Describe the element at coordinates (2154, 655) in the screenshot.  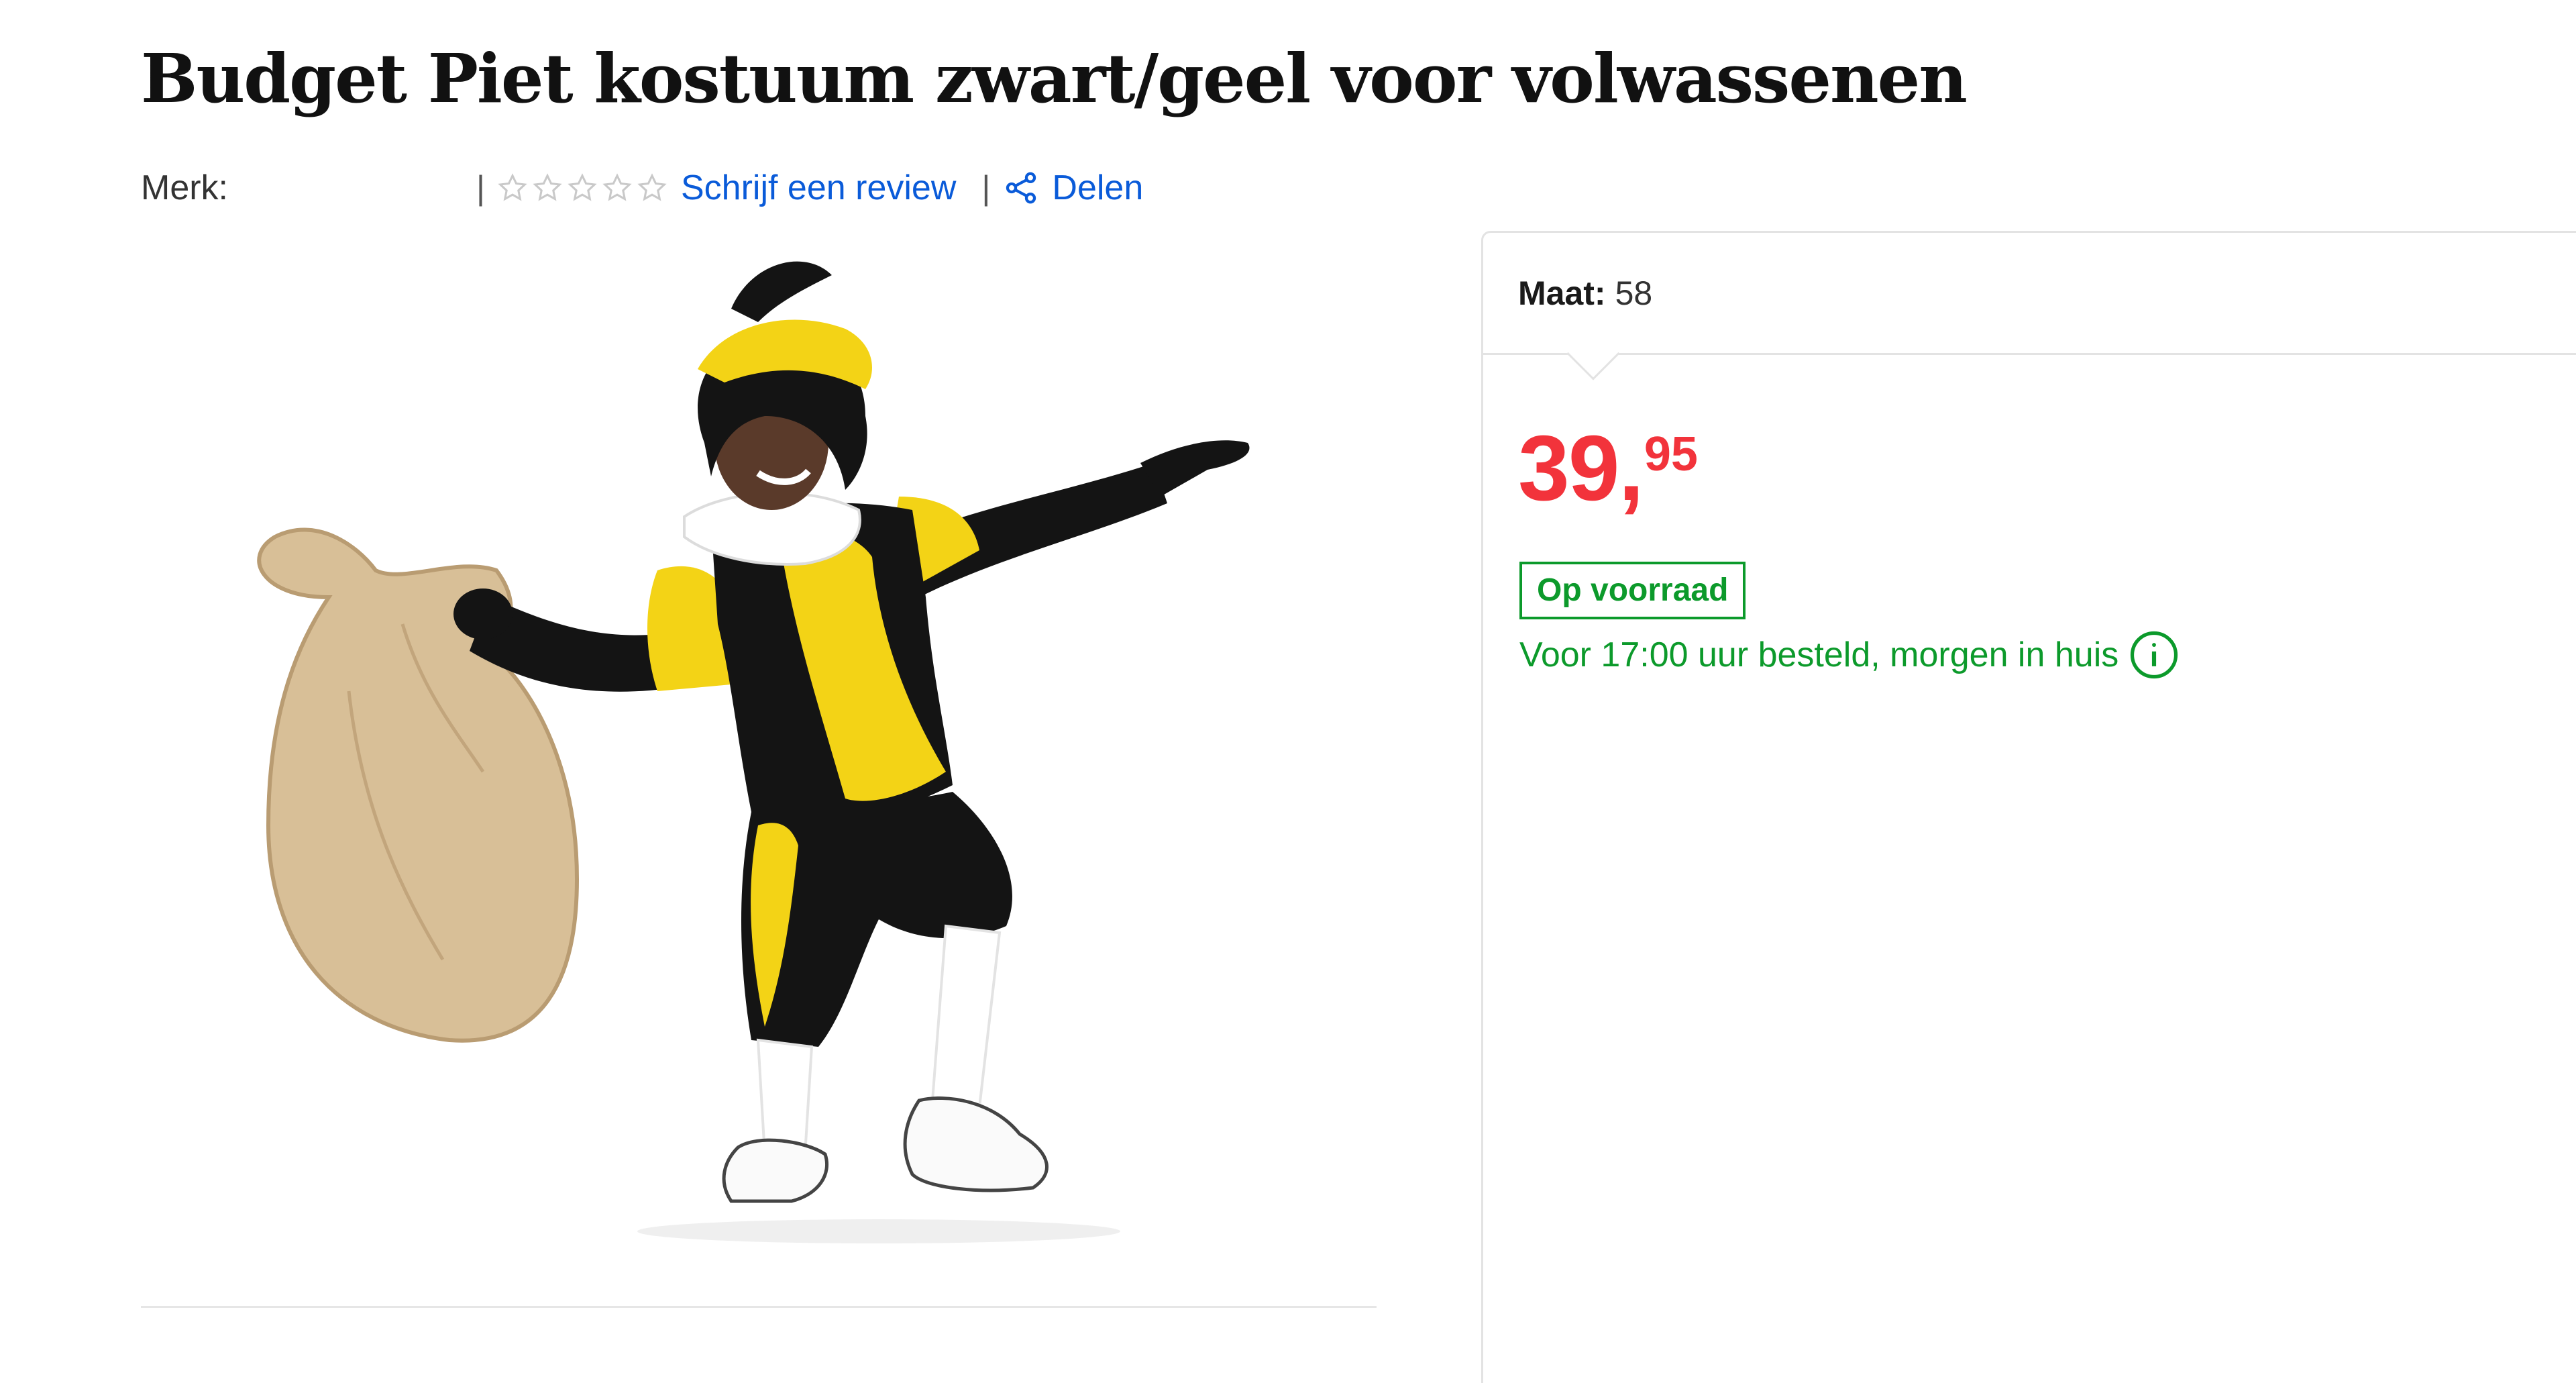
I see `info-icon` at that location.